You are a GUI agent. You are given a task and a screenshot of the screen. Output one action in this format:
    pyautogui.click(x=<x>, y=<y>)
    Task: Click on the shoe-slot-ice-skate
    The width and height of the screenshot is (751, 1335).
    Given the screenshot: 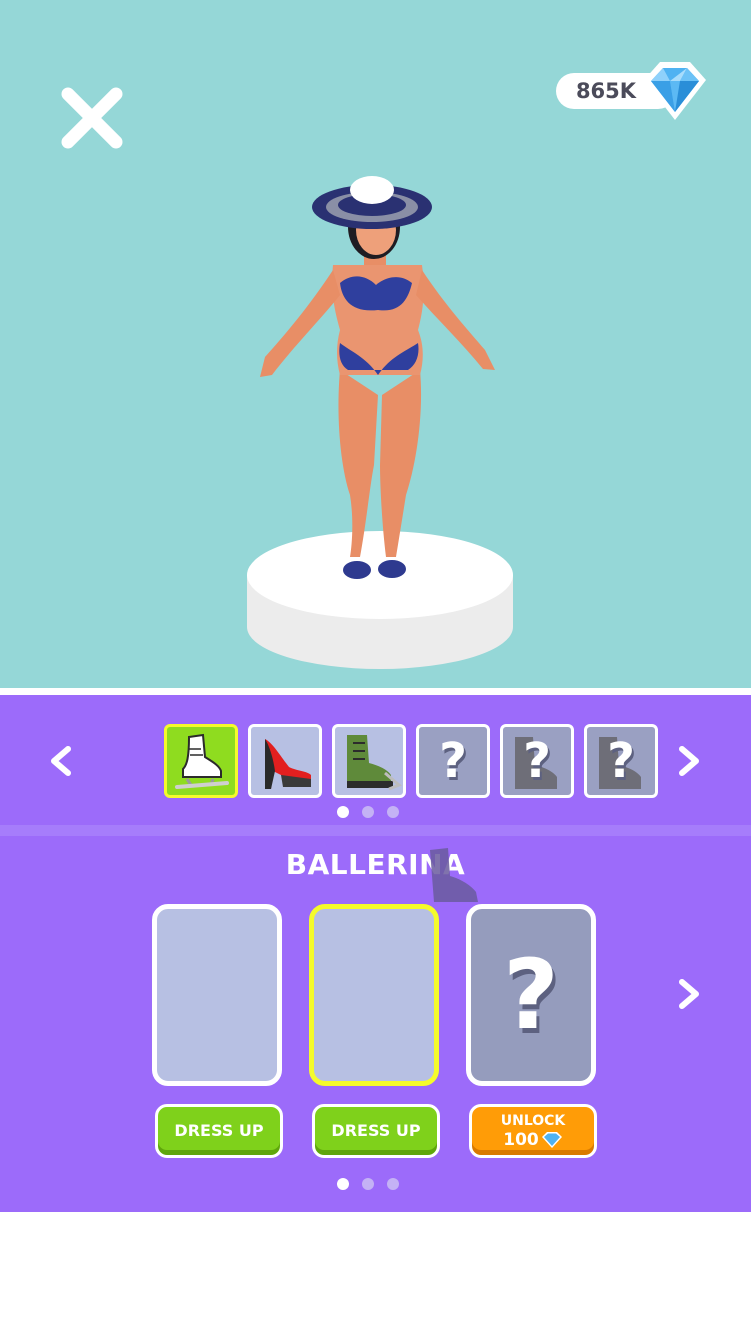 What is the action you would take?
    pyautogui.click(x=201, y=761)
    